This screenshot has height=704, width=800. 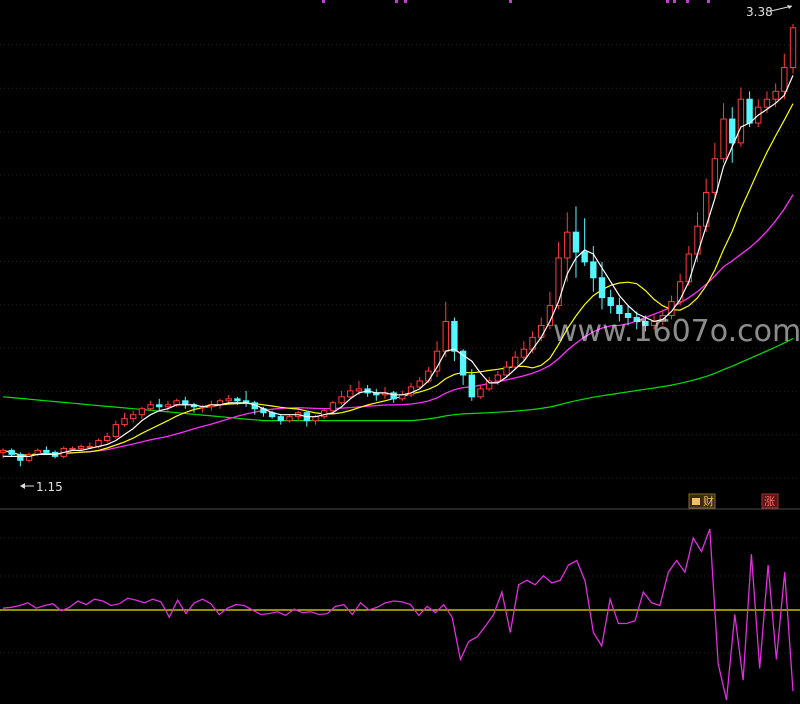 What do you see at coordinates (759, 12) in the screenshot?
I see `high-price-label: 3.38` at bounding box center [759, 12].